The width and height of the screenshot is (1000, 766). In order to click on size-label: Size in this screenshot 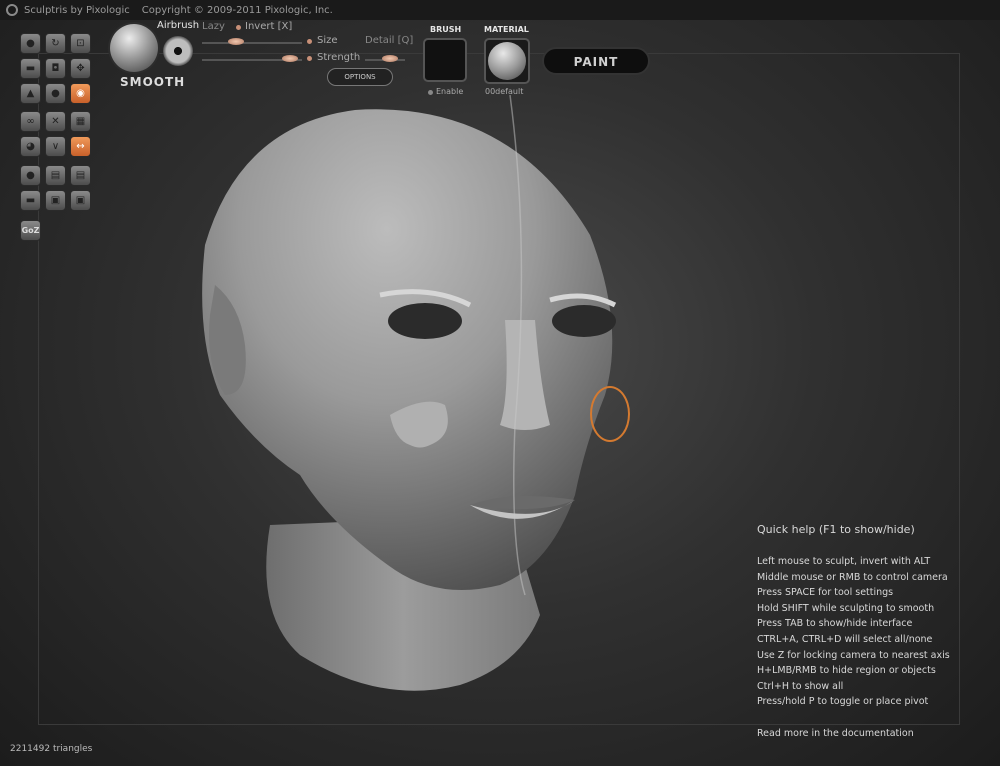, I will do `click(327, 40)`.